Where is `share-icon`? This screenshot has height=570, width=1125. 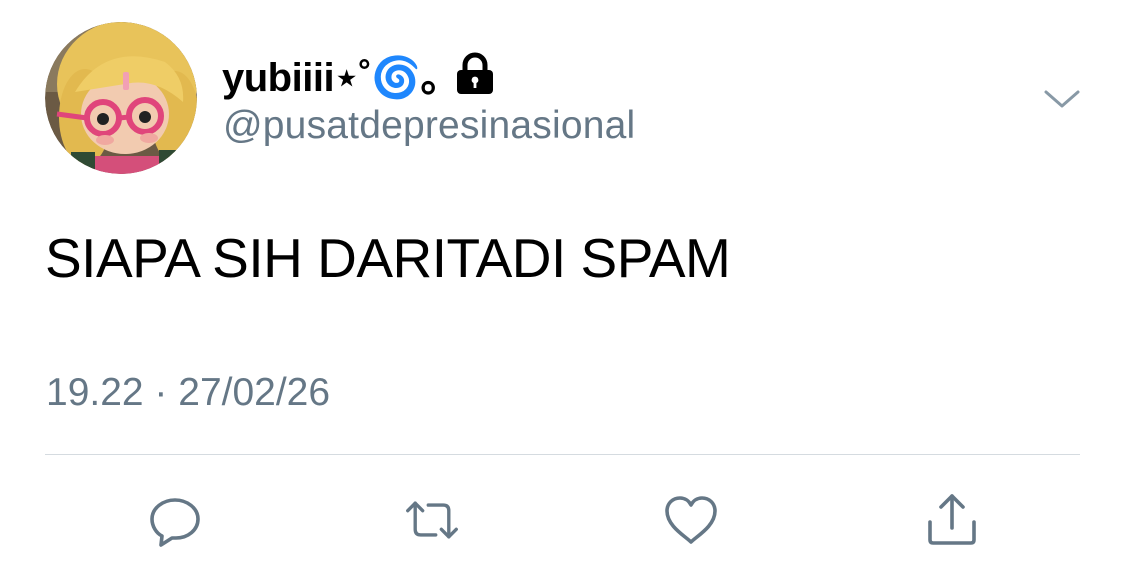
share-icon is located at coordinates (952, 519).